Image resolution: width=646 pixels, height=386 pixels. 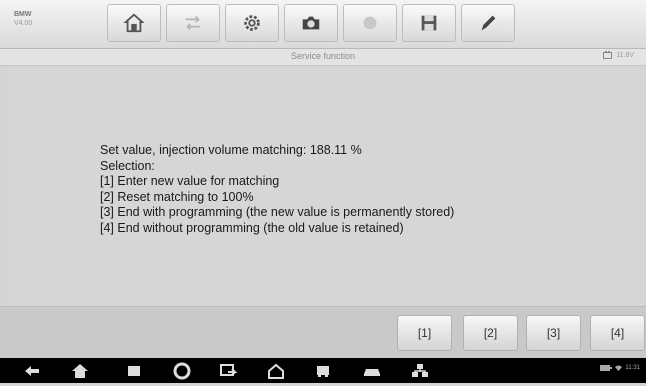 I want to click on record-icon, so click(x=370, y=23).